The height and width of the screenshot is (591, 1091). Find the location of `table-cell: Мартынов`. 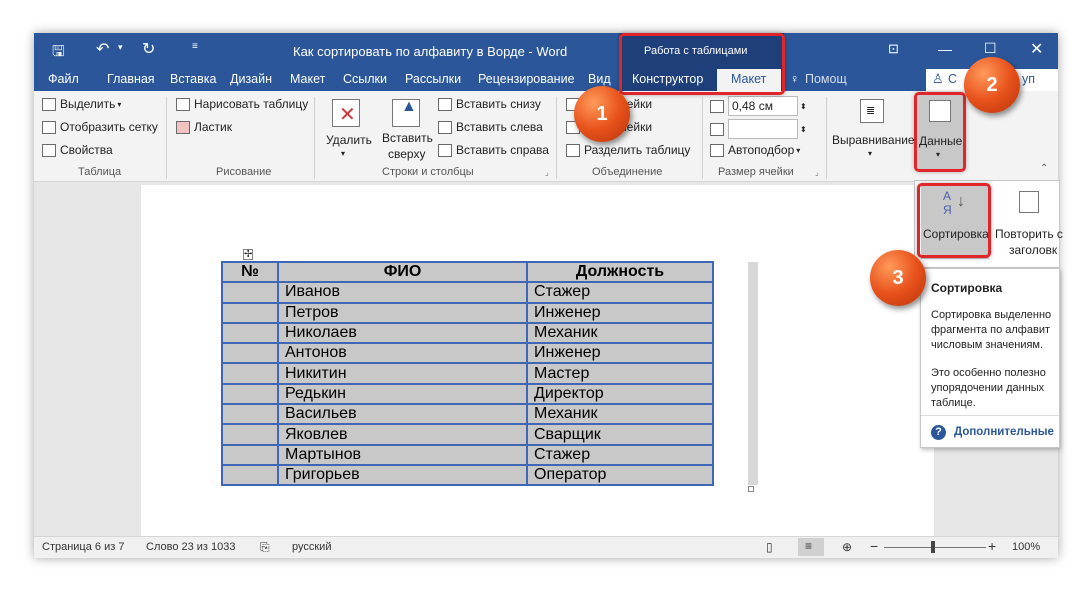

table-cell: Мартынов is located at coordinates (402, 454).